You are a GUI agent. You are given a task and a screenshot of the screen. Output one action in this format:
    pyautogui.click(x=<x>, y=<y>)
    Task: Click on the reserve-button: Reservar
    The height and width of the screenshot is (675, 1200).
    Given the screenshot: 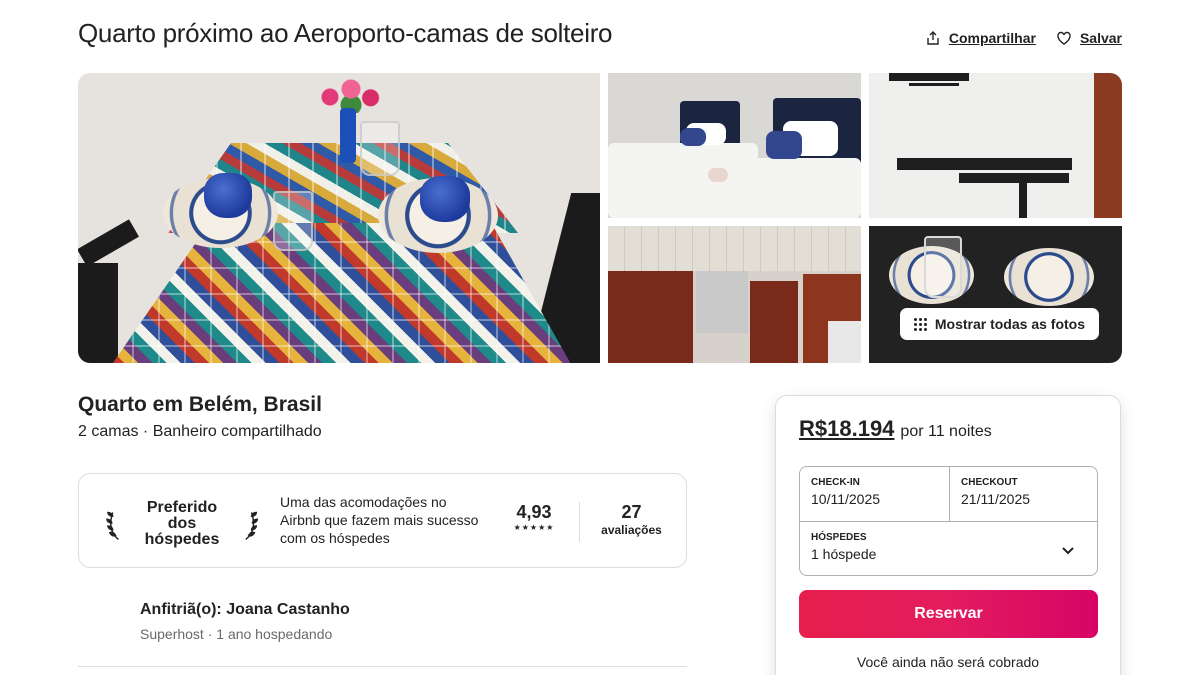 What is the action you would take?
    pyautogui.click(x=948, y=614)
    